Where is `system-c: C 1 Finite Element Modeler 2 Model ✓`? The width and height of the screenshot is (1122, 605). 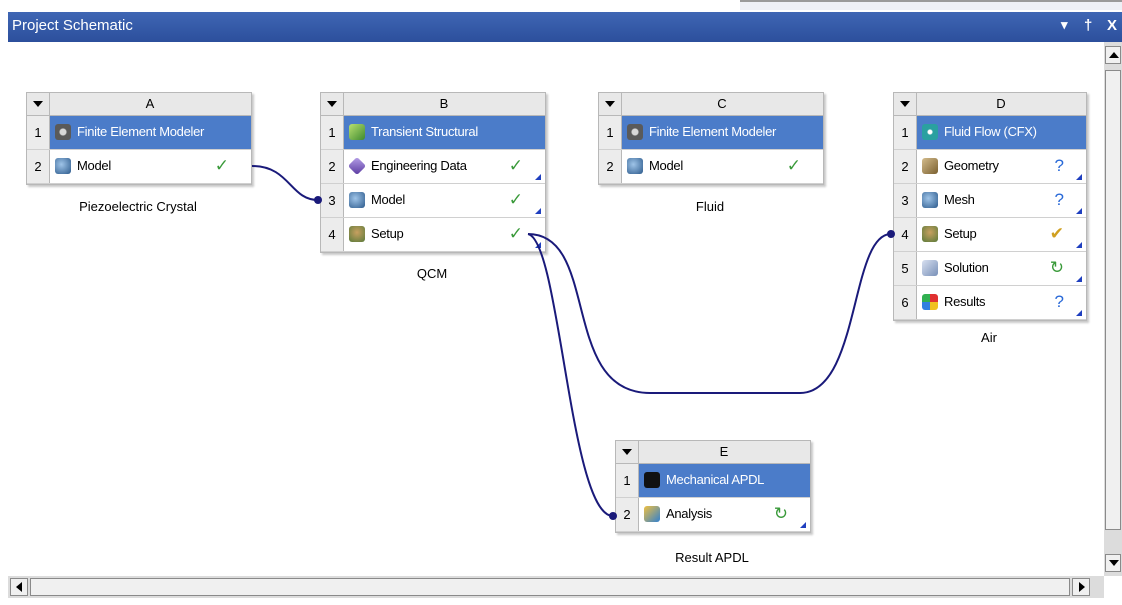 system-c: C 1 Finite Element Modeler 2 Model ✓ is located at coordinates (711, 138).